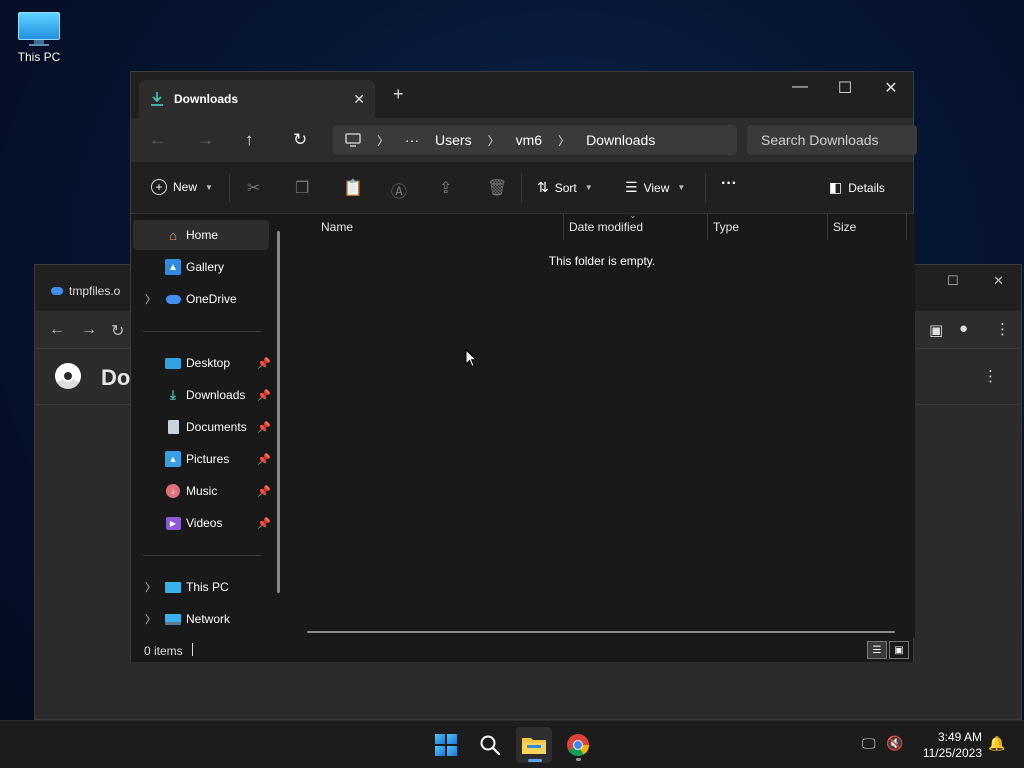  Describe the element at coordinates (445, 188) in the screenshot. I see `share-icon: ⇪` at that location.